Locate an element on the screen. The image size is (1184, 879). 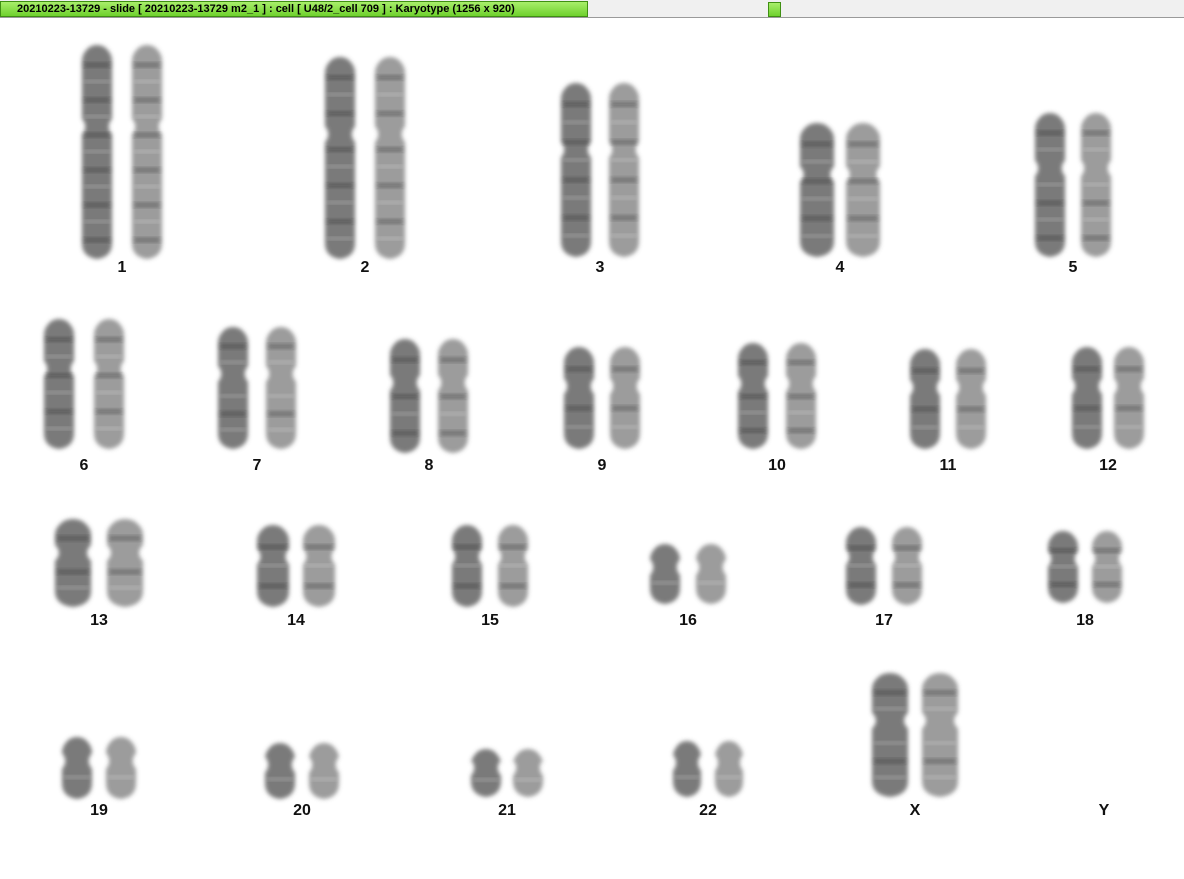
chromosome-2-b is located at coordinates (390, 158).